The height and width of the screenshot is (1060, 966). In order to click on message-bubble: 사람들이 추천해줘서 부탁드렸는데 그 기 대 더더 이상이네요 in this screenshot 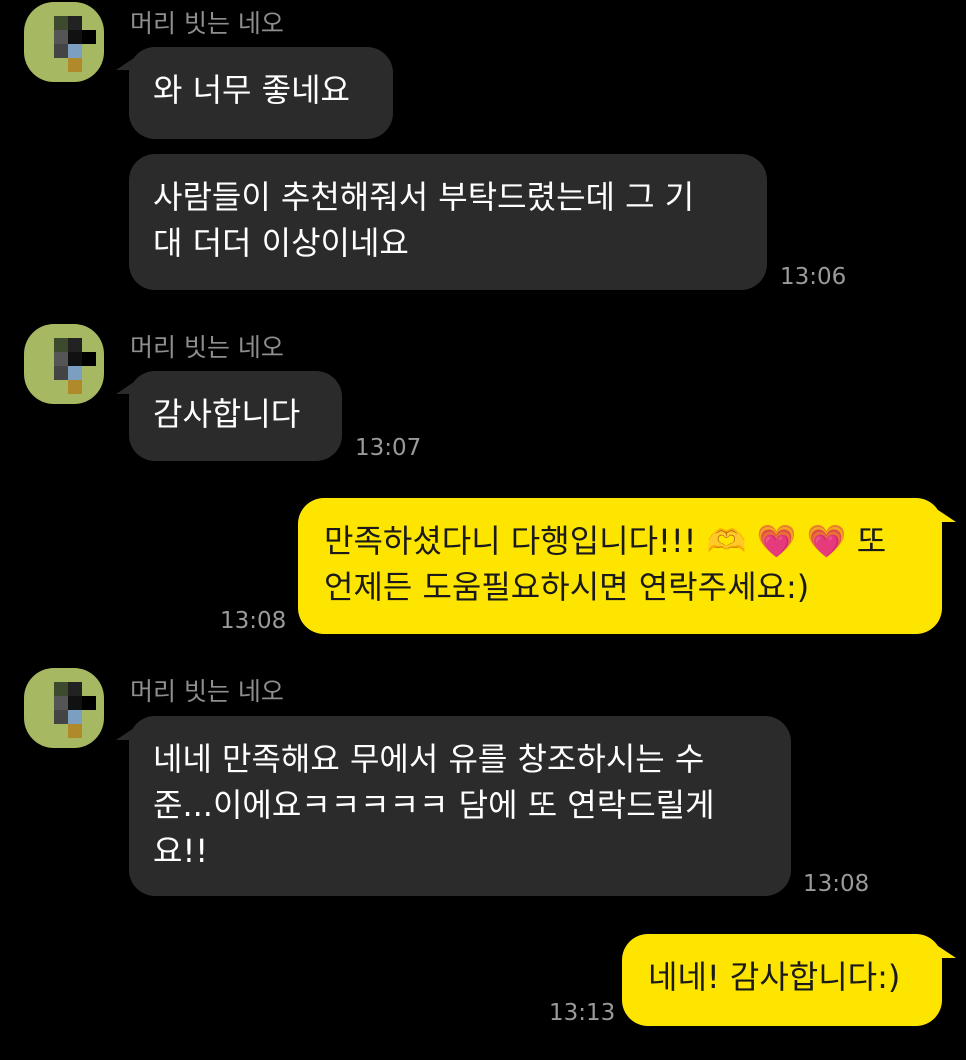, I will do `click(448, 222)`.